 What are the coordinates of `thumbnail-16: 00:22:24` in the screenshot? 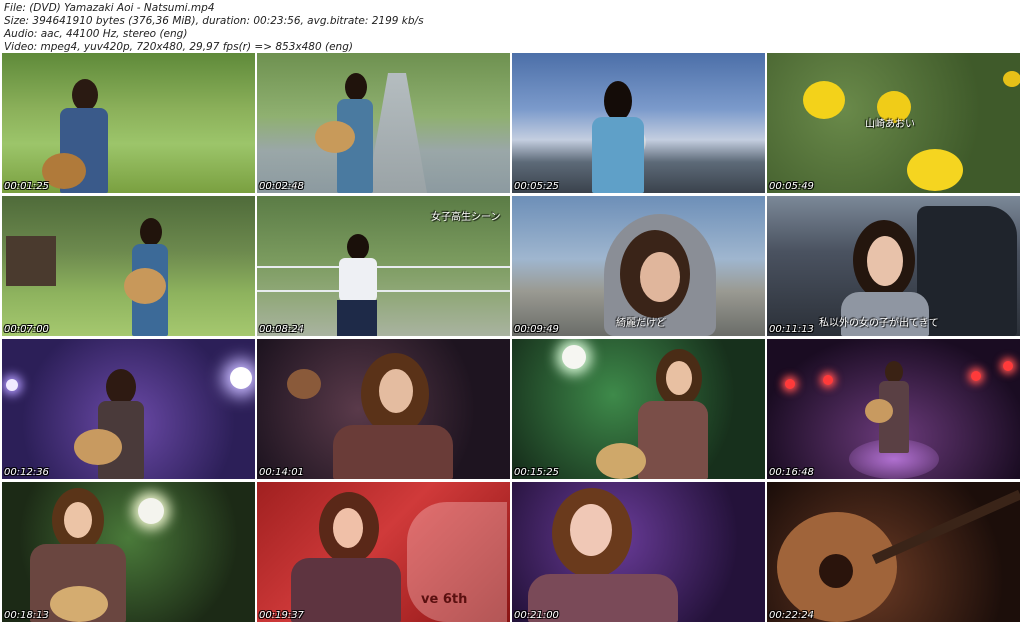 It's located at (893, 552).